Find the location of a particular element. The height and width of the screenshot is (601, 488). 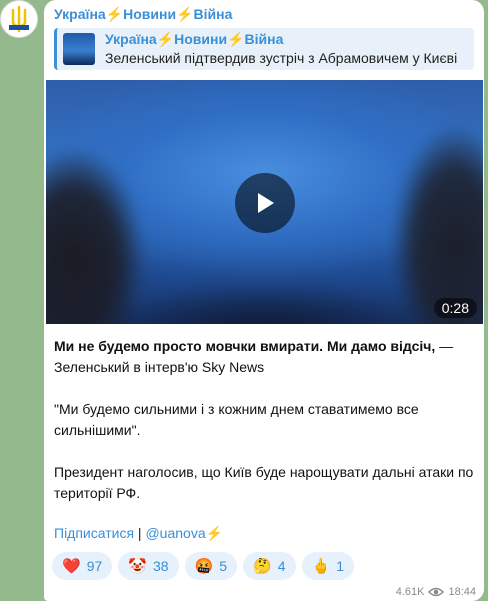

channel-avatar is located at coordinates (19, 19).